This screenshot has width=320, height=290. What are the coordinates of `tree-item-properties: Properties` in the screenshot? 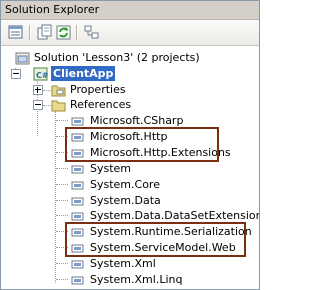 It's located at (130, 90).